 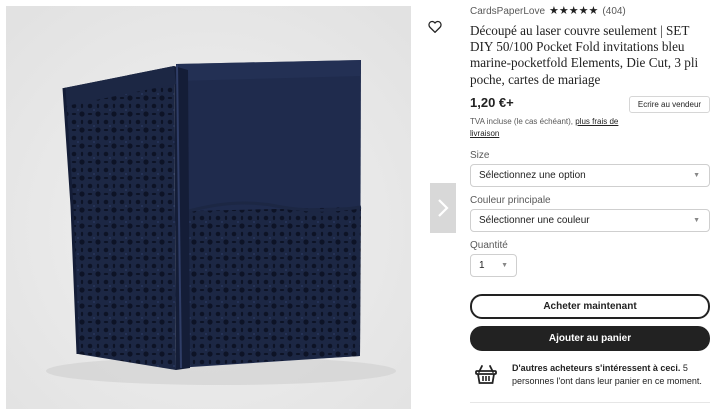 I want to click on rating-stars: ★ ★ ★ ★ ★, so click(x=573, y=11).